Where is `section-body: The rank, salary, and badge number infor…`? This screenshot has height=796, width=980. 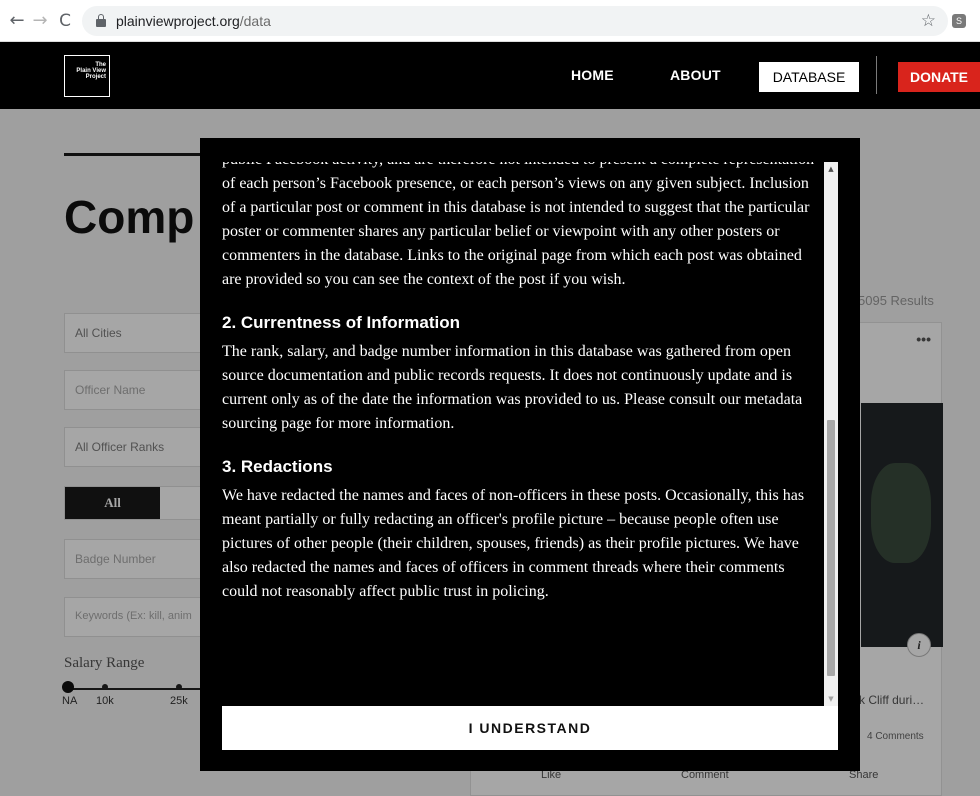 section-body: The rank, salary, and badge number infor… is located at coordinates (512, 387).